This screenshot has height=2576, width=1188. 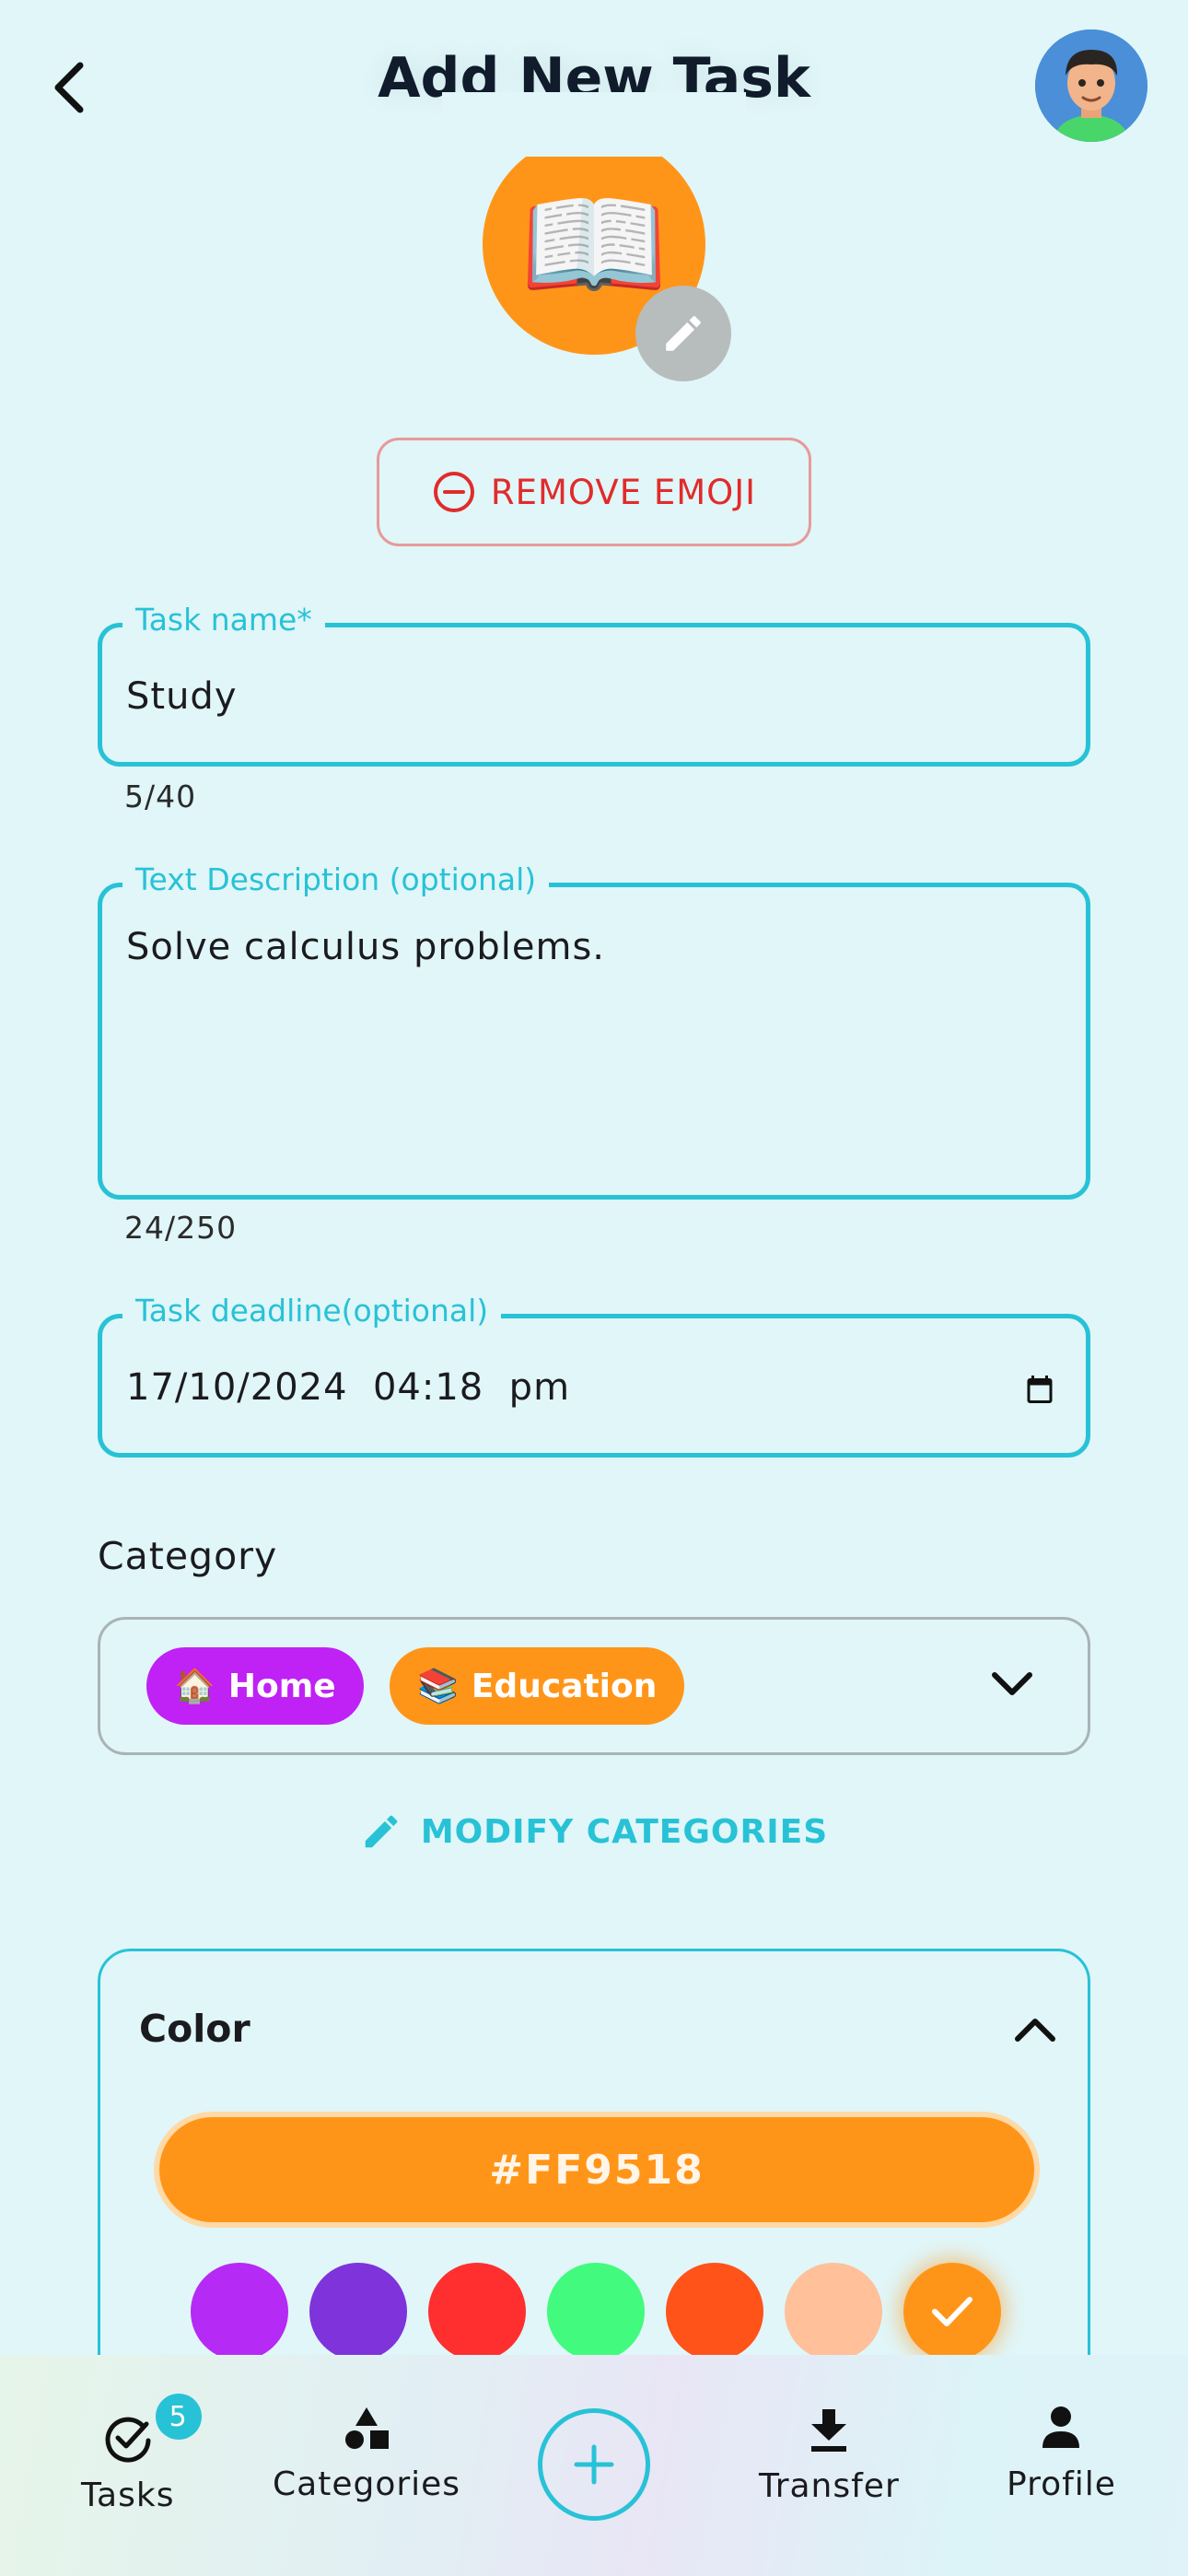 I want to click on user-avatar-icon, so click(x=1091, y=85).